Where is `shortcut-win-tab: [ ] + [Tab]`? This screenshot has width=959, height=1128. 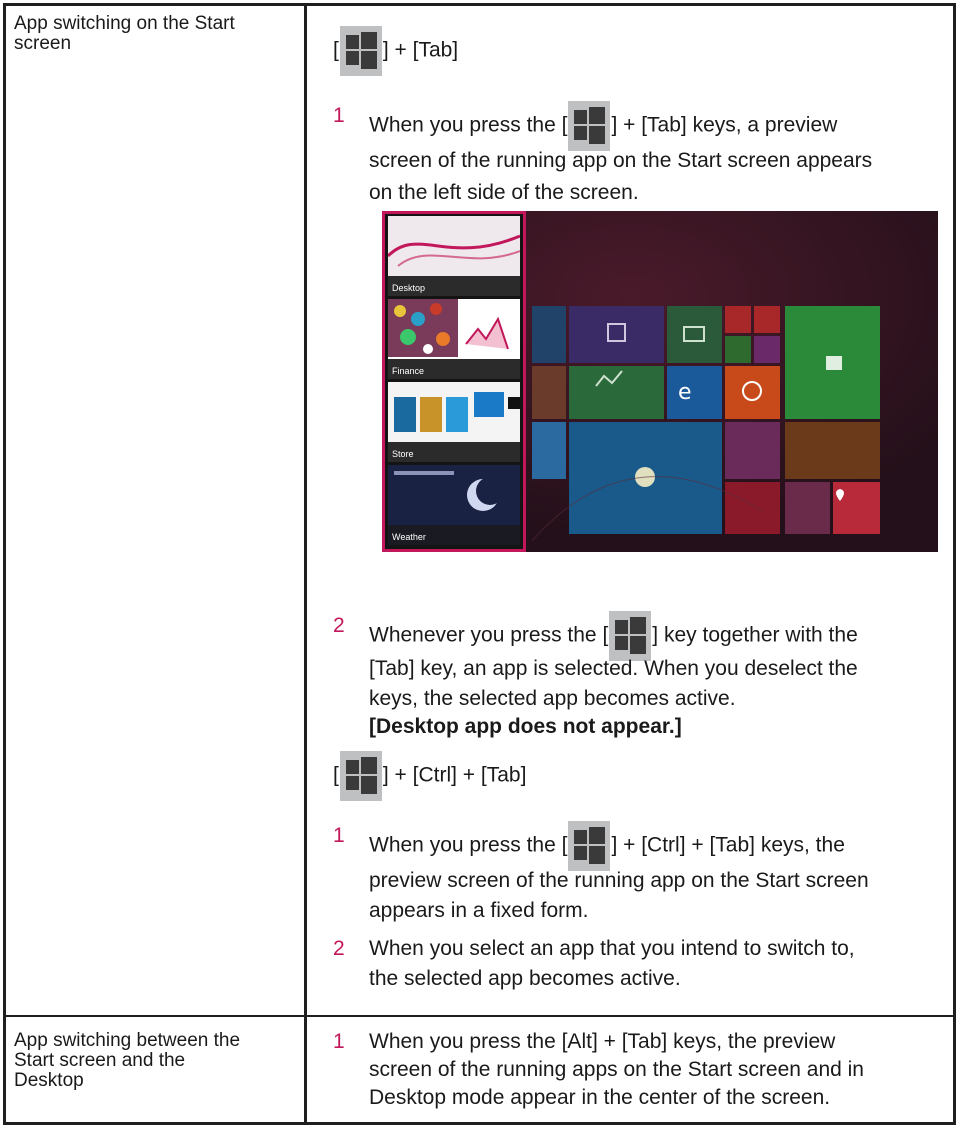 shortcut-win-tab: [ ] + [Tab] is located at coordinates (395, 51).